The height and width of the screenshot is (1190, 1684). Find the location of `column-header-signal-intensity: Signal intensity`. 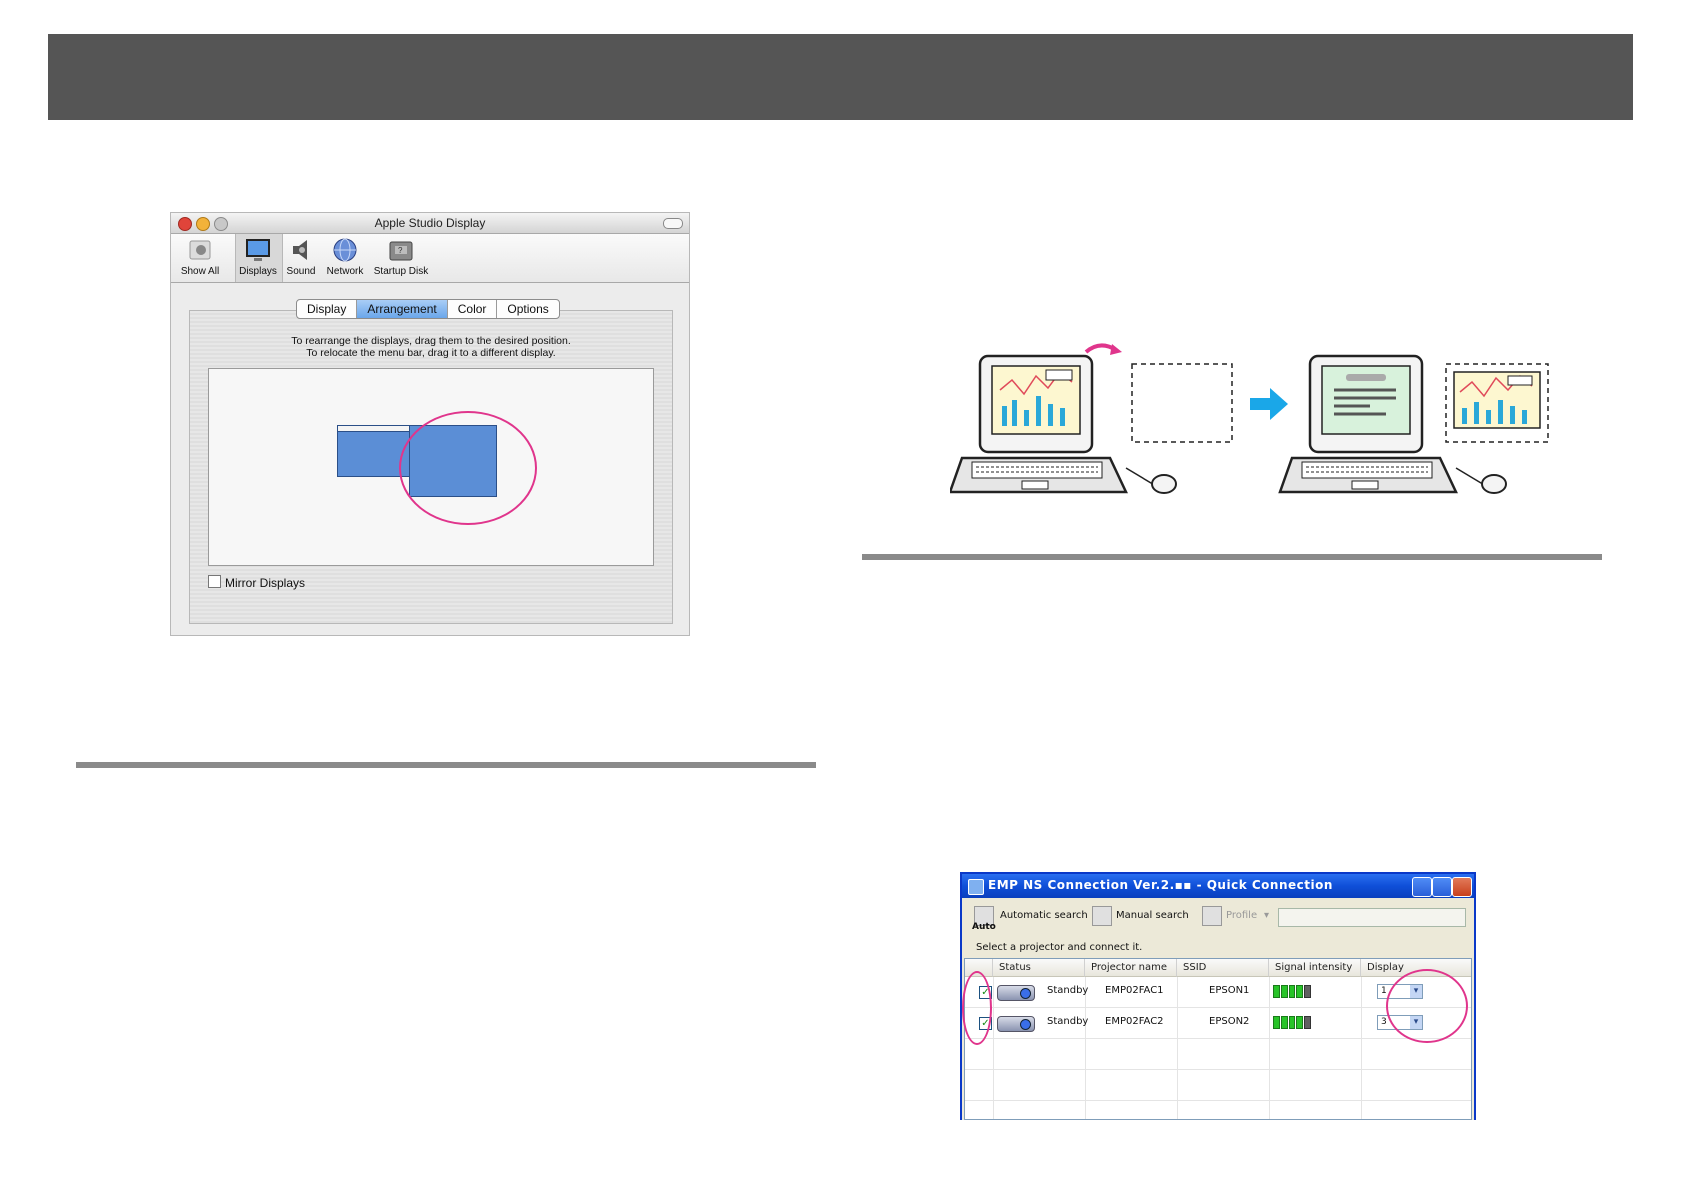

column-header-signal-intensity: Signal intensity is located at coordinates (1315, 968).